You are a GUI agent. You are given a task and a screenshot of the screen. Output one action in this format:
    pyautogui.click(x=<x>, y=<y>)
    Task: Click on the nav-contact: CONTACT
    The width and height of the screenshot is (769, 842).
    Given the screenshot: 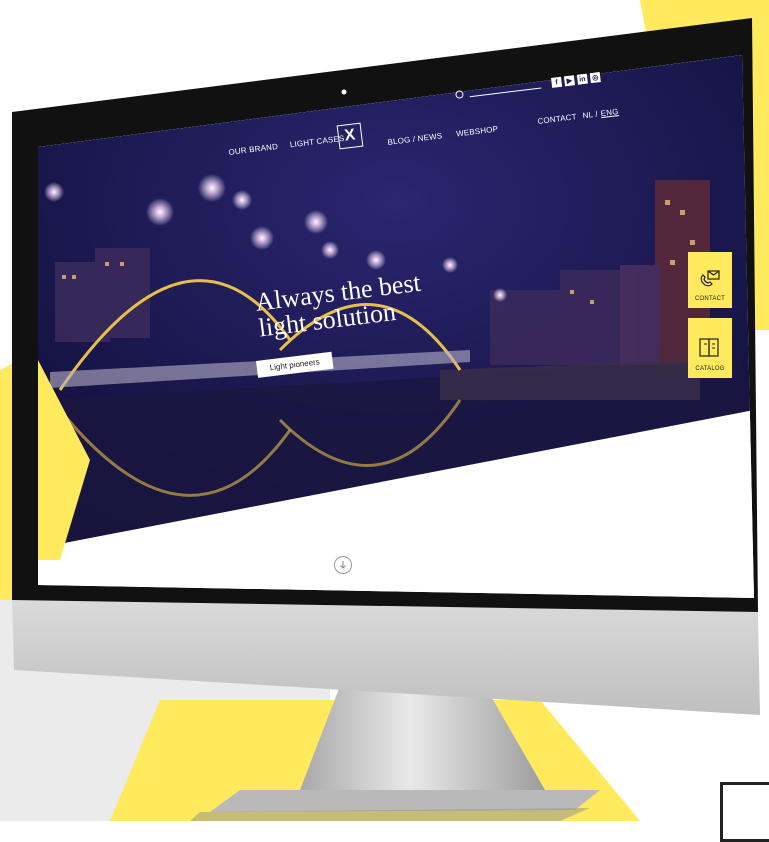 What is the action you would take?
    pyautogui.click(x=557, y=119)
    